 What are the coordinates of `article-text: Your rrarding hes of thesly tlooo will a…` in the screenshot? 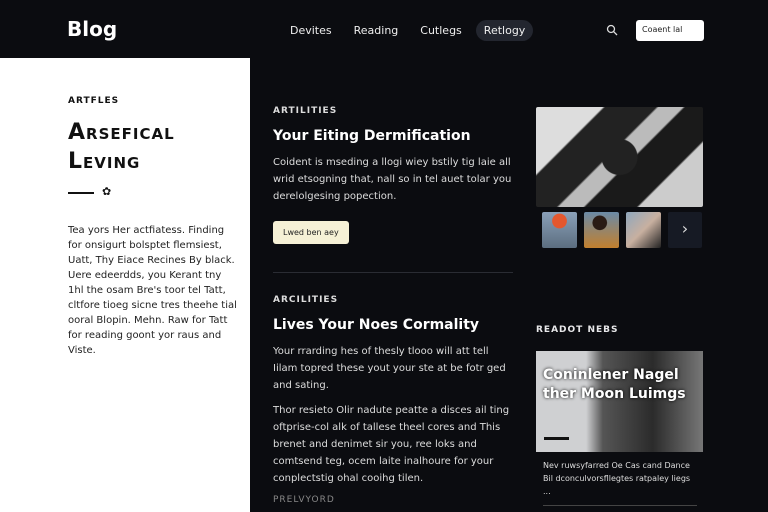 It's located at (389, 368).